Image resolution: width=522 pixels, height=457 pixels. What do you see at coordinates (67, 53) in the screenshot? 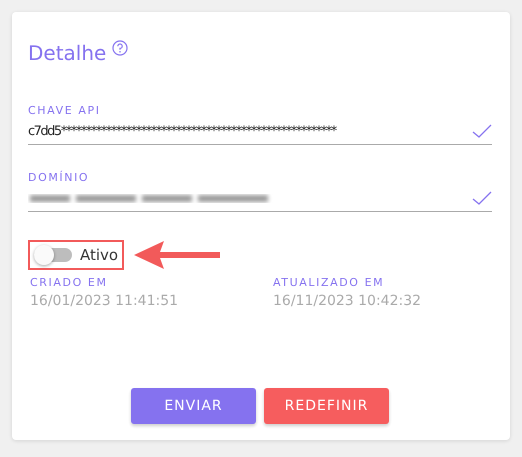
I see `card-title: Detalhe` at bounding box center [67, 53].